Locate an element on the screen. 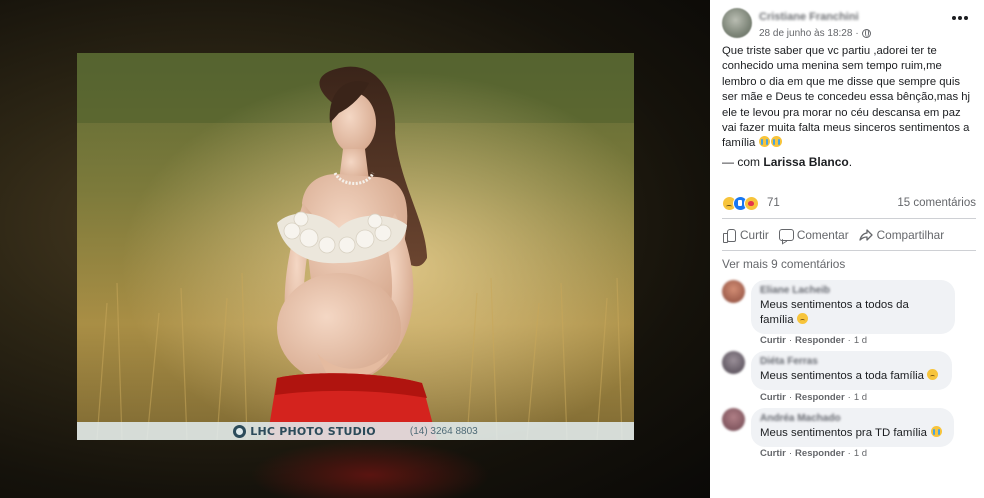 This screenshot has height=498, width=984. blurred-background is located at coordinates (370, 469).